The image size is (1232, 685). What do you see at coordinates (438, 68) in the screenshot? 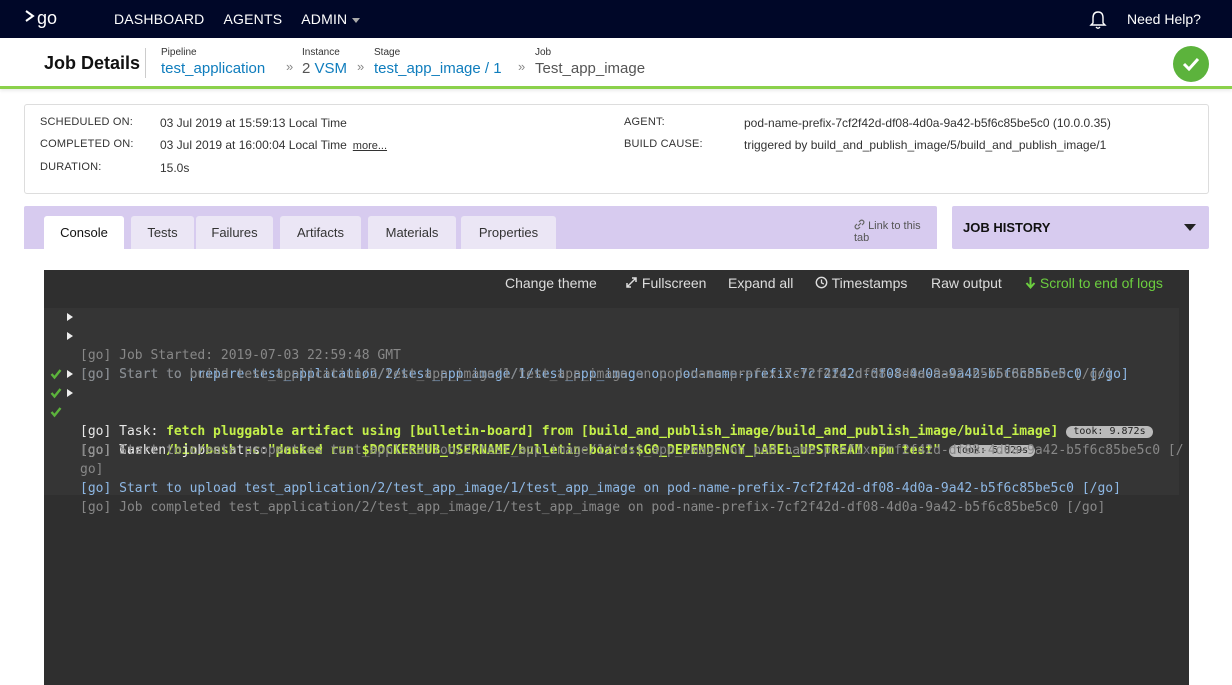
I see `stage-link: test_app_image / 1` at bounding box center [438, 68].